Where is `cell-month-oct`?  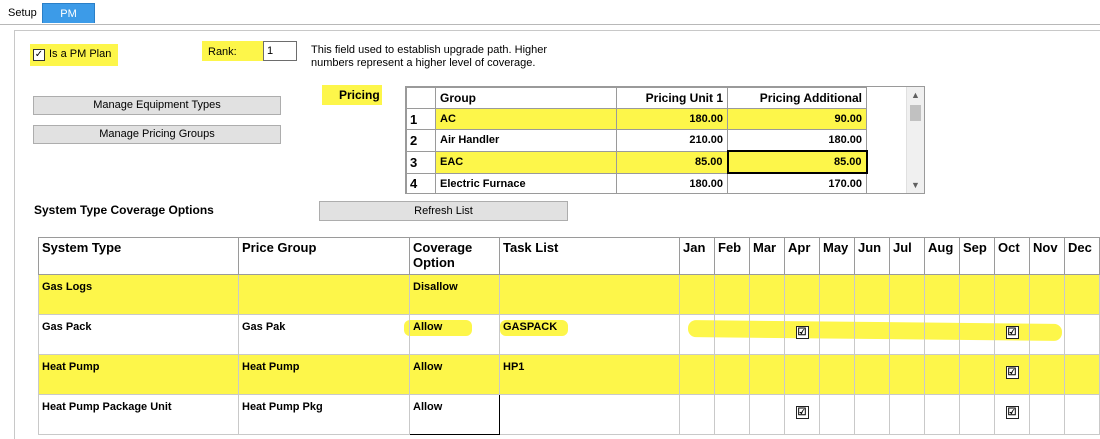 cell-month-oct is located at coordinates (1012, 294).